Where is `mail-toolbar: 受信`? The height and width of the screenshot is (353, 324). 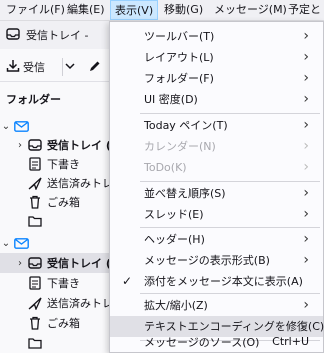
mail-toolbar: 受信 is located at coordinates (56, 66).